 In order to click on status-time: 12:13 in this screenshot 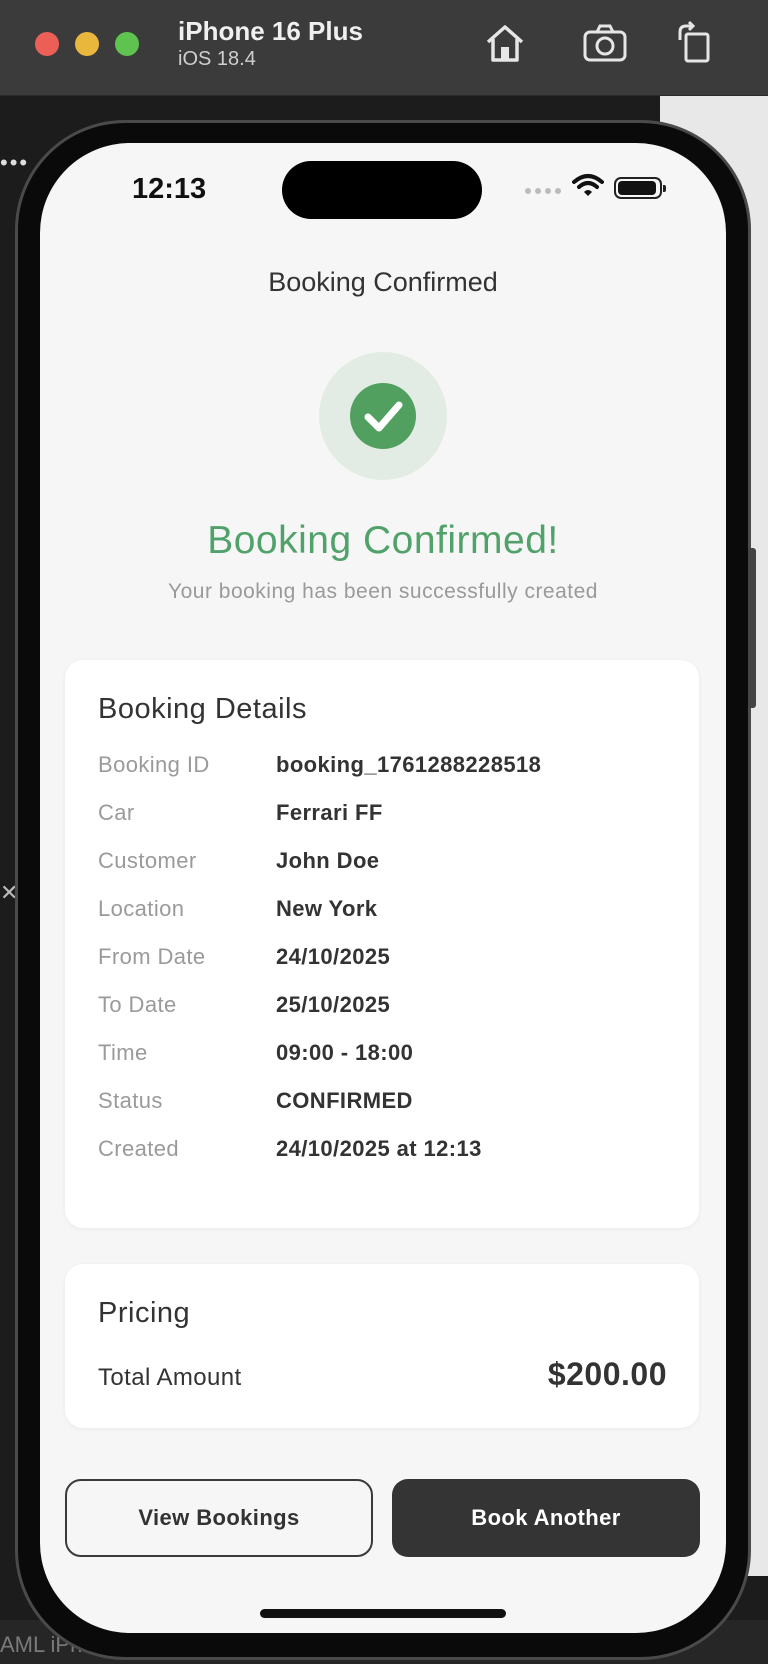, I will do `click(169, 189)`.